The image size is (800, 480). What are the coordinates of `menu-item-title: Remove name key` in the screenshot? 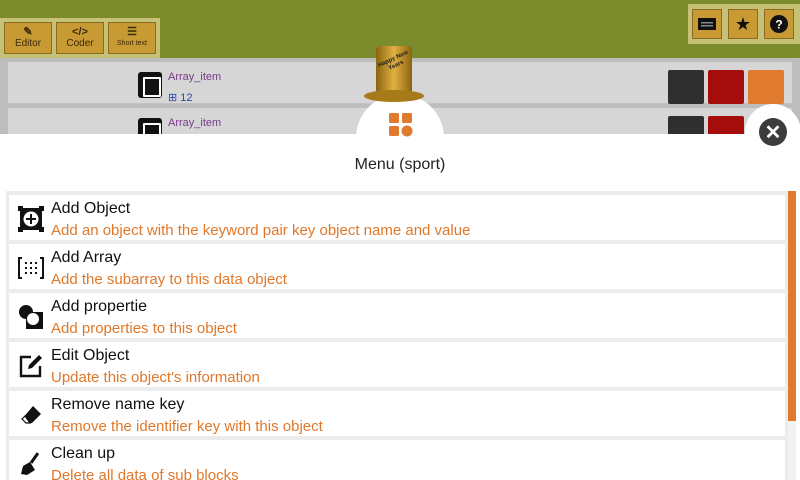 It's located at (118, 404).